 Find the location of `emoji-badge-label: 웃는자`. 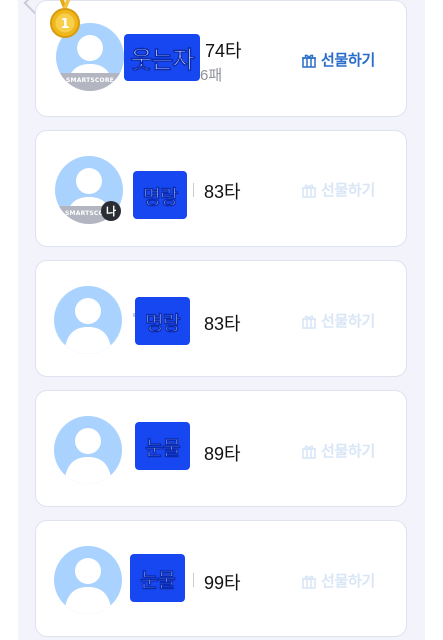

emoji-badge-label: 웃는자 is located at coordinates (162, 61).